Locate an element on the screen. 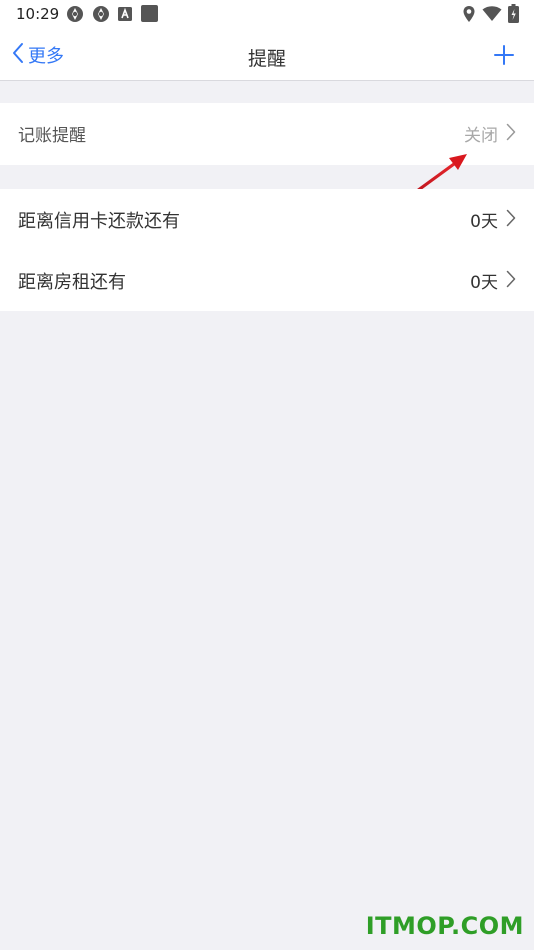 The image size is (534, 950). font-icon is located at coordinates (125, 15).